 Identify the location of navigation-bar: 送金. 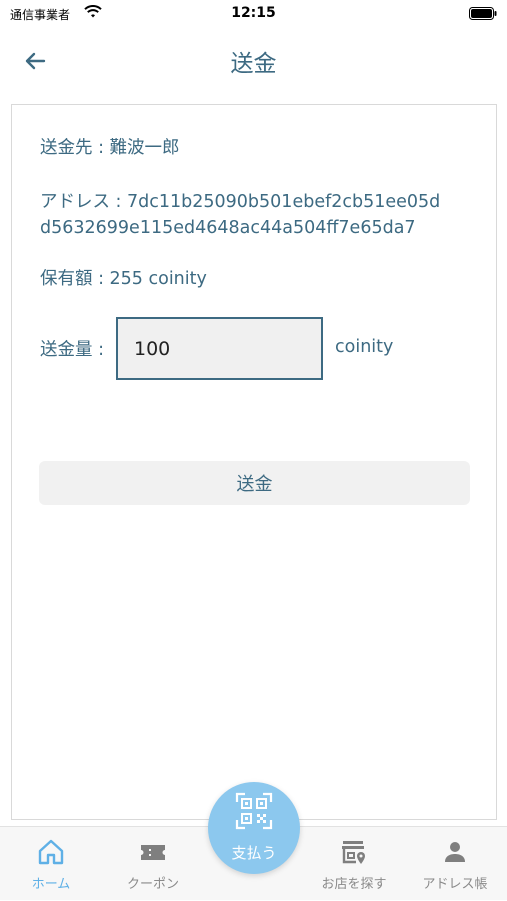
(253, 61).